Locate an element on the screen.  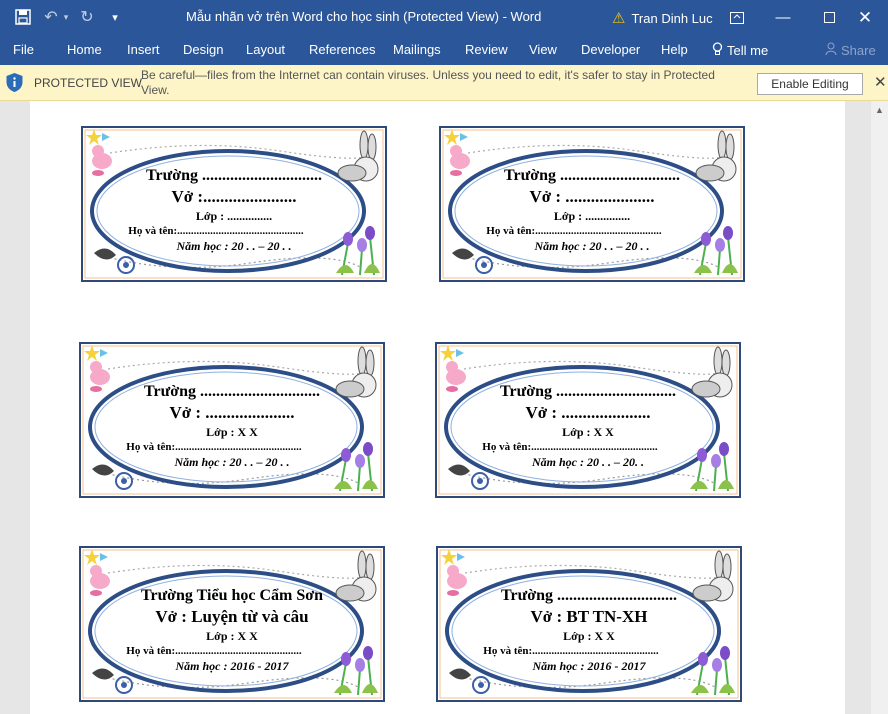
tab-mailings: Mailings is located at coordinates (417, 49).